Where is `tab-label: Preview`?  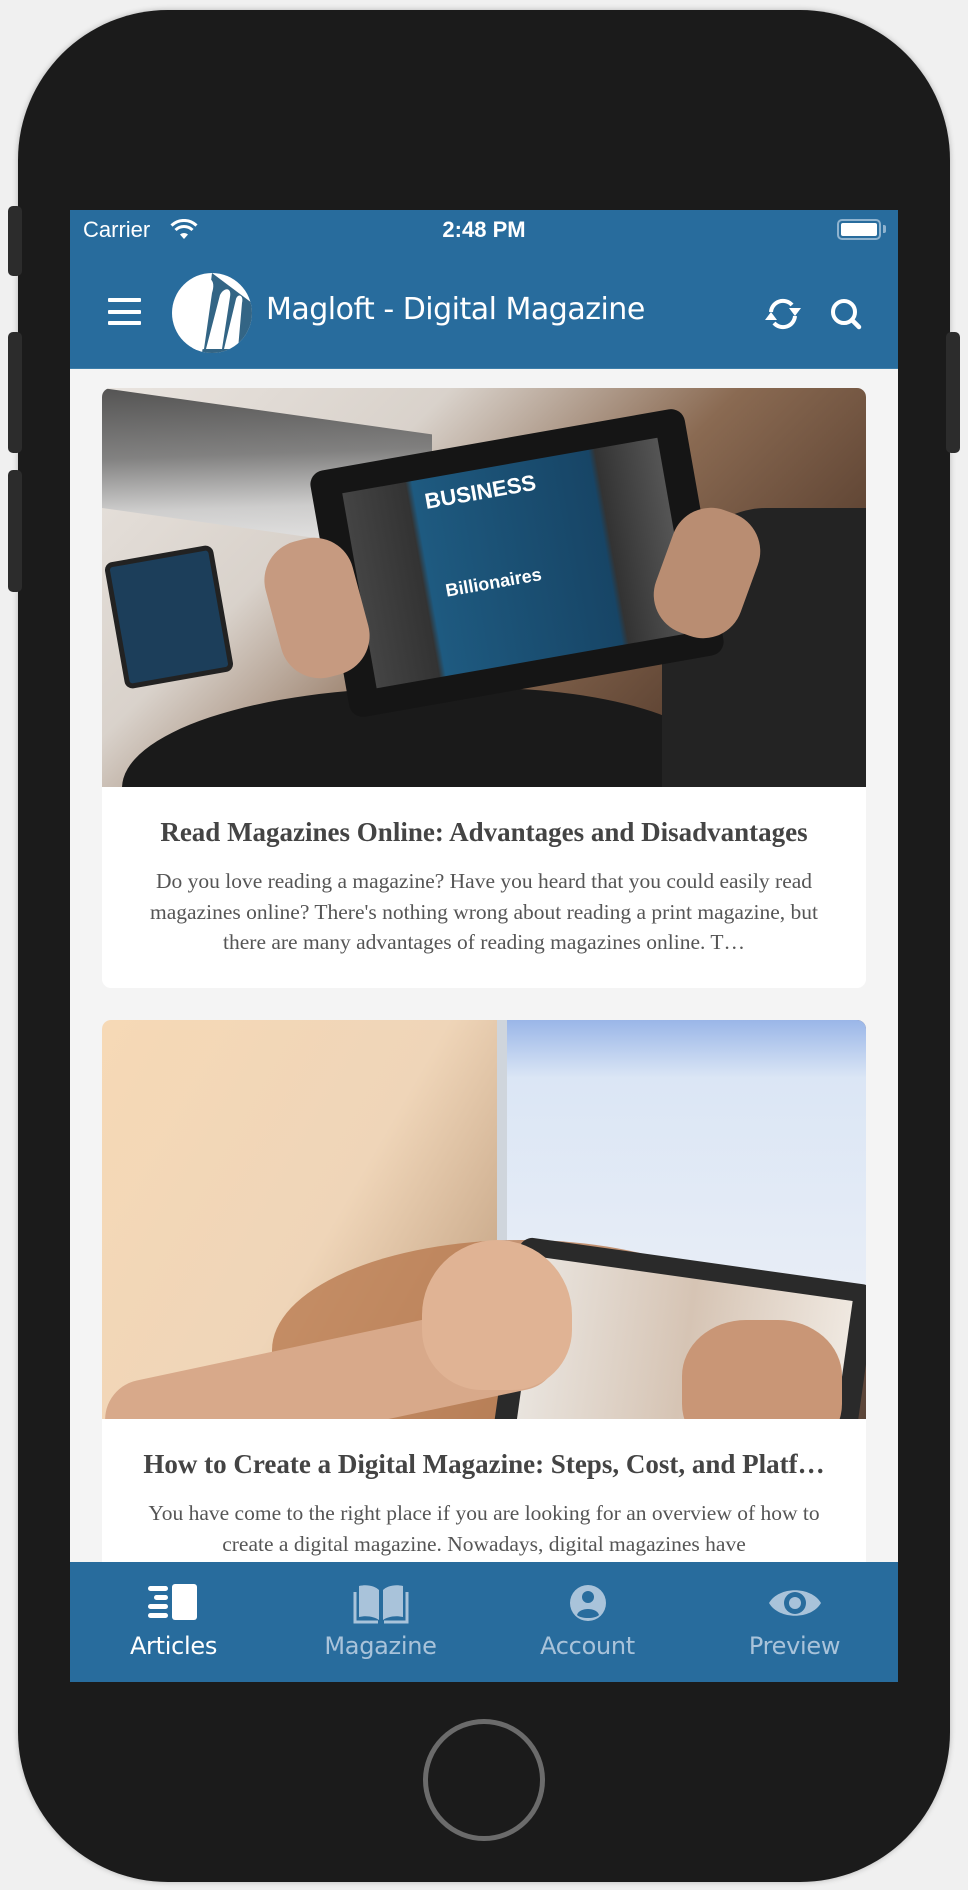 tab-label: Preview is located at coordinates (794, 1646).